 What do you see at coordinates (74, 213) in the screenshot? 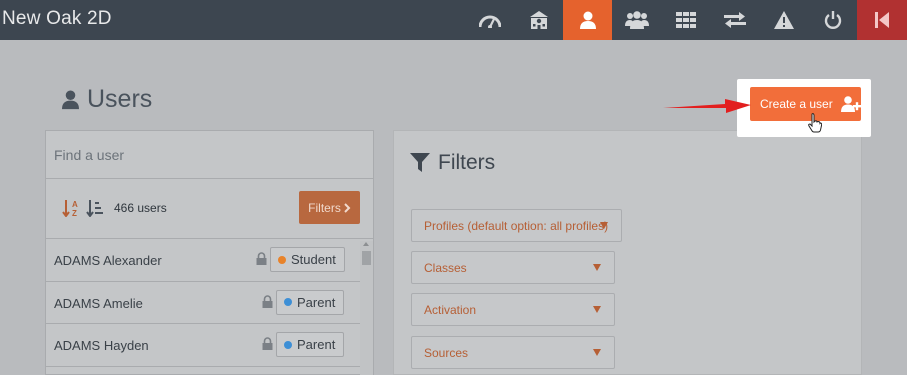
I see `svg-text: Z` at bounding box center [74, 213].